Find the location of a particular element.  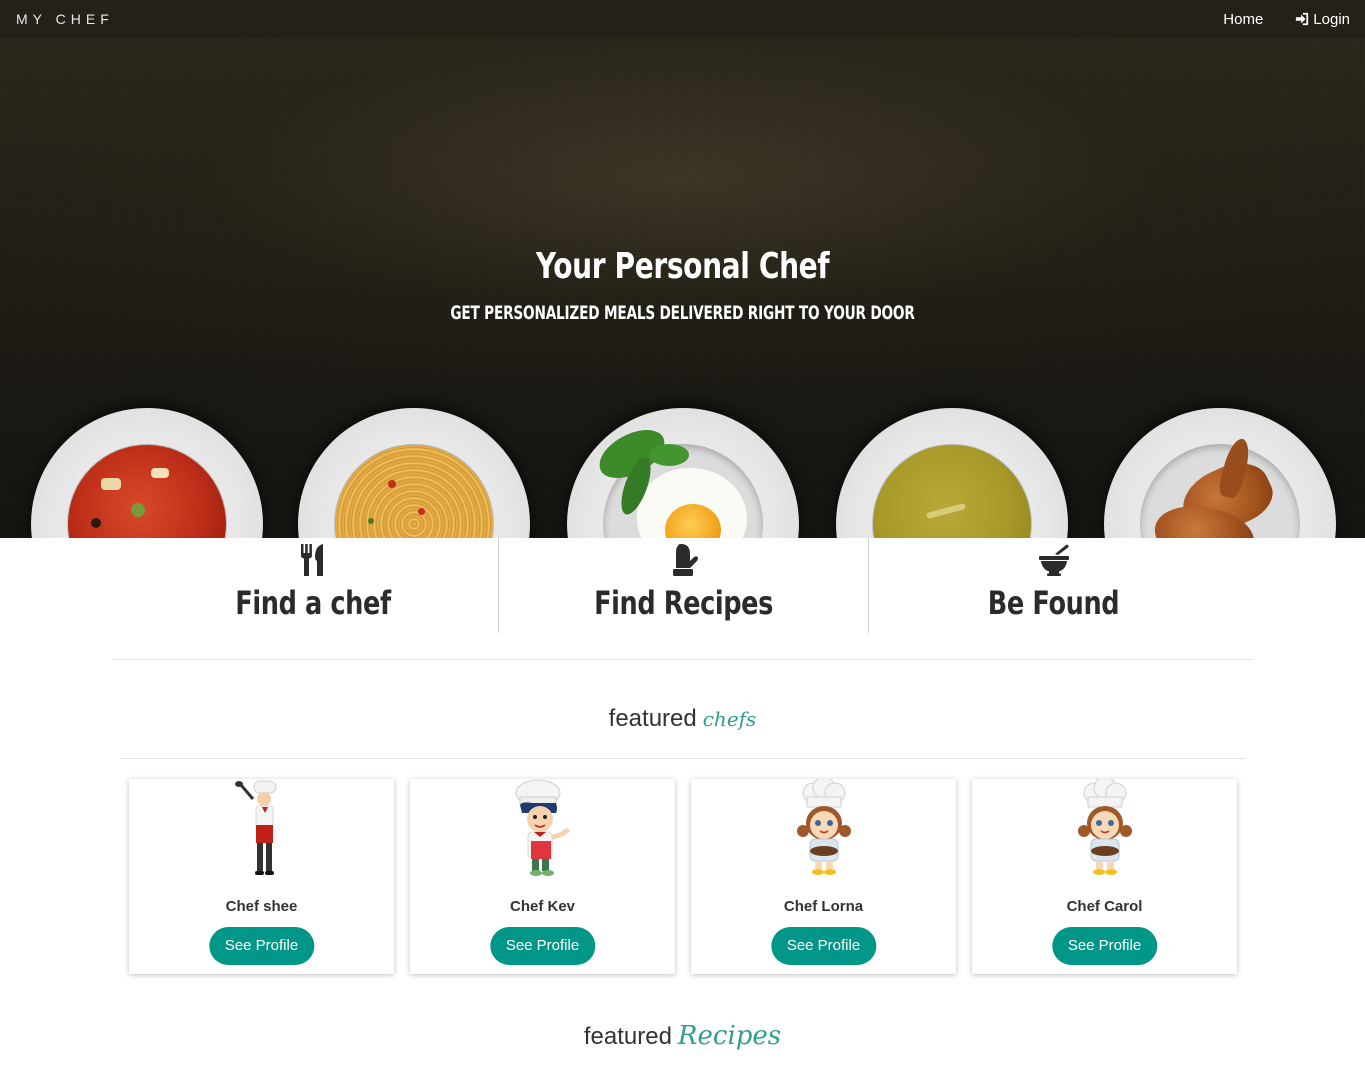

featured-chefs-label: featured is located at coordinates (652, 718).